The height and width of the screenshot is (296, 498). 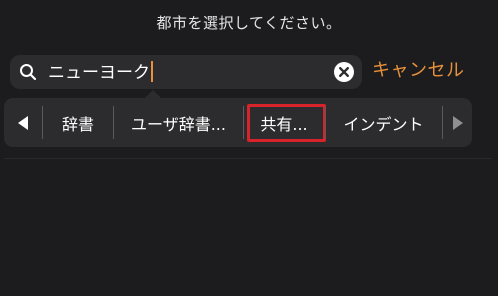 What do you see at coordinates (418, 71) in the screenshot?
I see `cancel-button: キャンセル` at bounding box center [418, 71].